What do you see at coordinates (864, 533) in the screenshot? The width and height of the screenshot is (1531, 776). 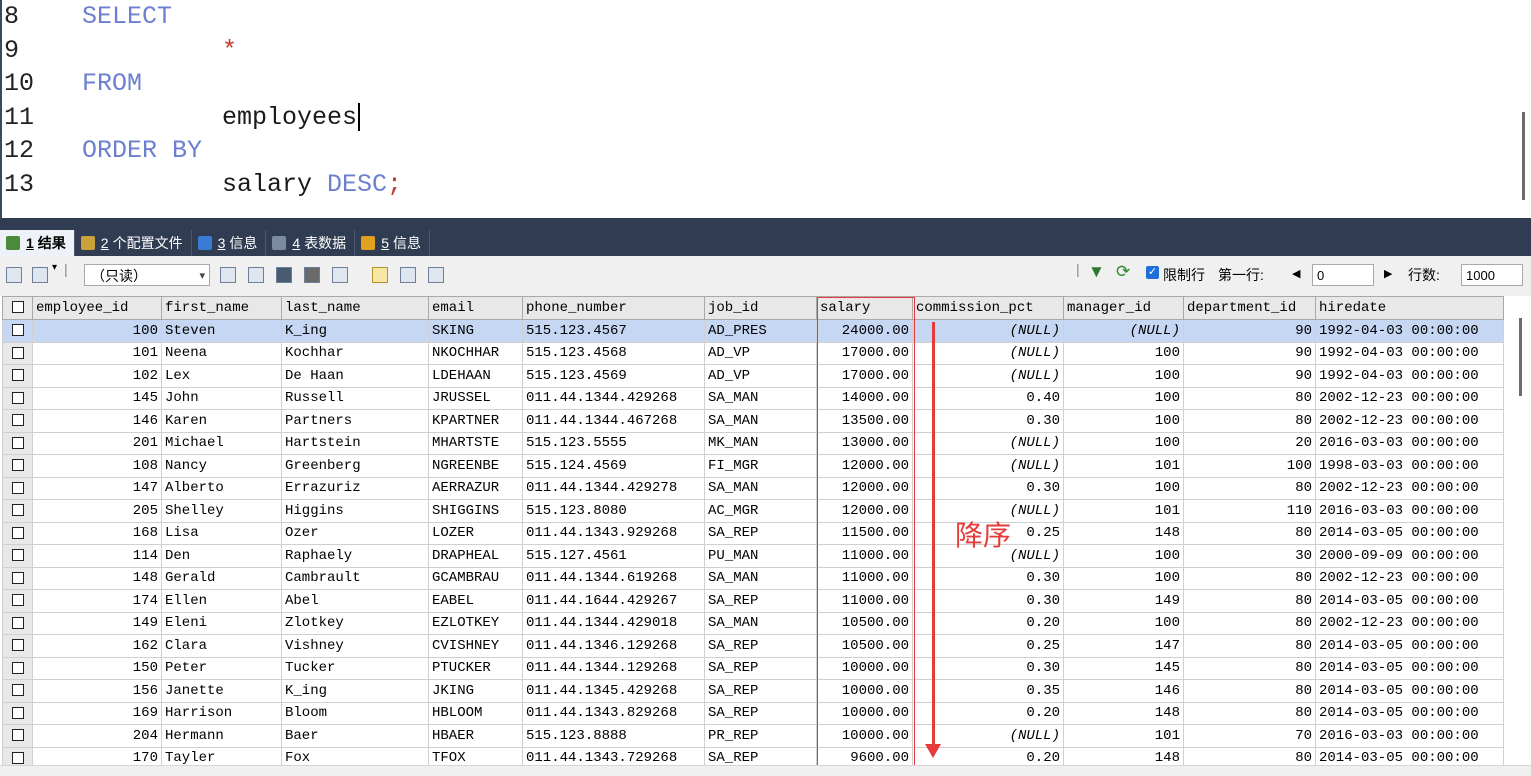 I see `cell-salary: 11500.00` at bounding box center [864, 533].